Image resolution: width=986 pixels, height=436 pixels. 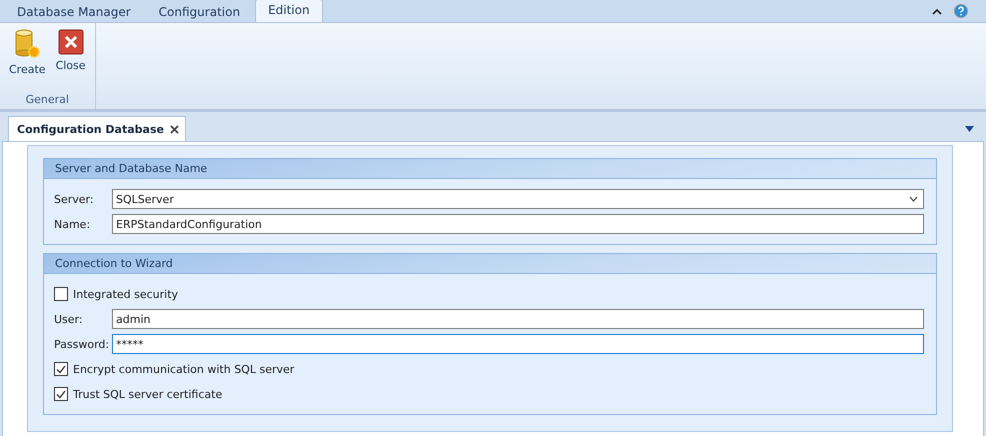 I want to click on ribbon-tab: Database Manager, so click(x=74, y=11).